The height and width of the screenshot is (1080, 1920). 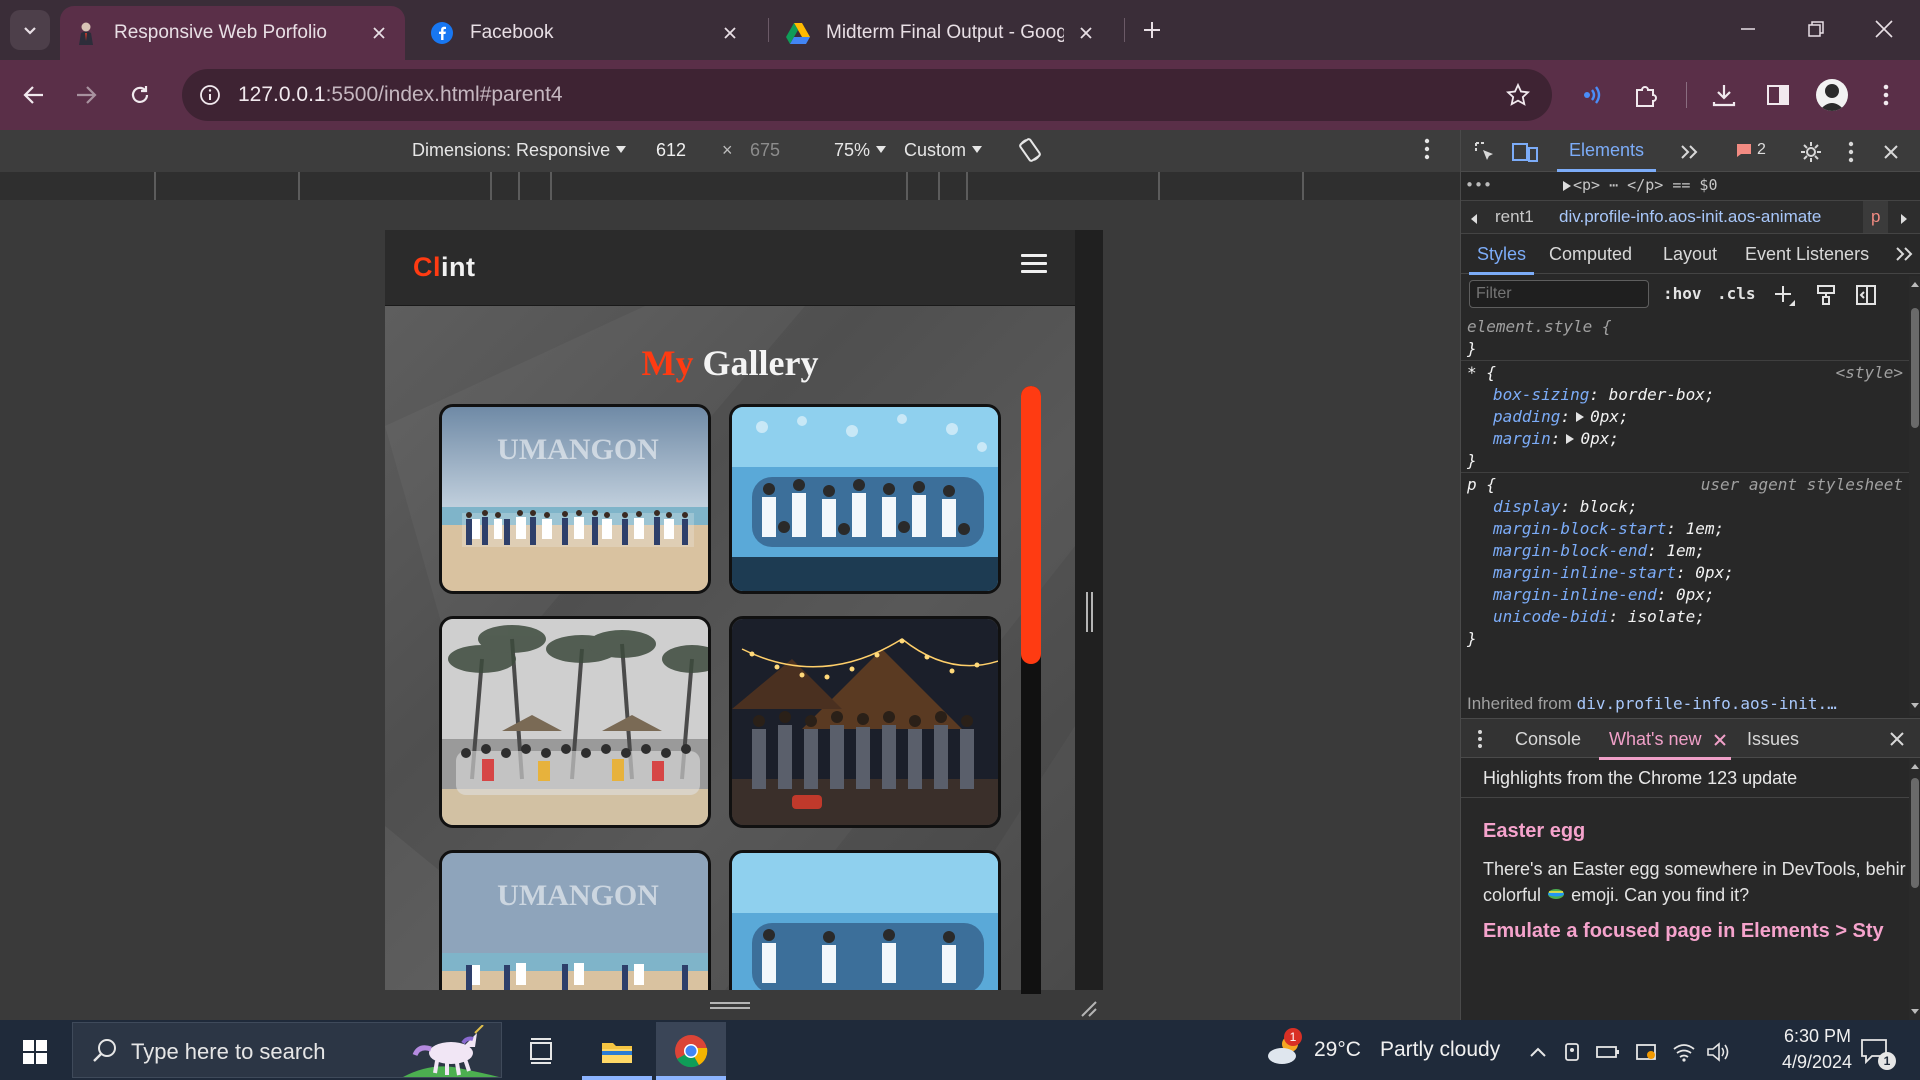 I want to click on style-rule-element: element.style { }, so click(x=1685, y=338).